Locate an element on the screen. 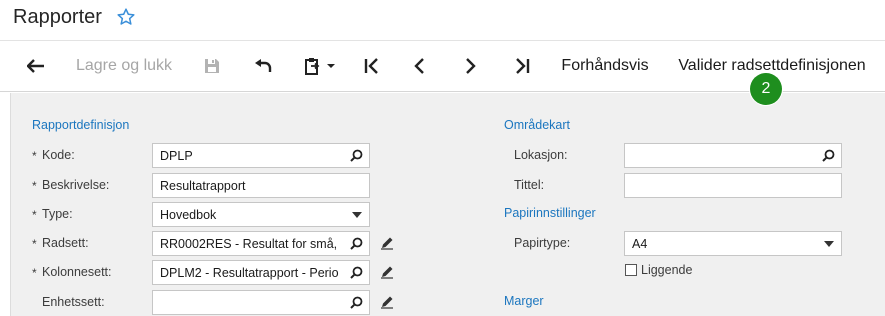  skip-last-icon is located at coordinates (523, 66).